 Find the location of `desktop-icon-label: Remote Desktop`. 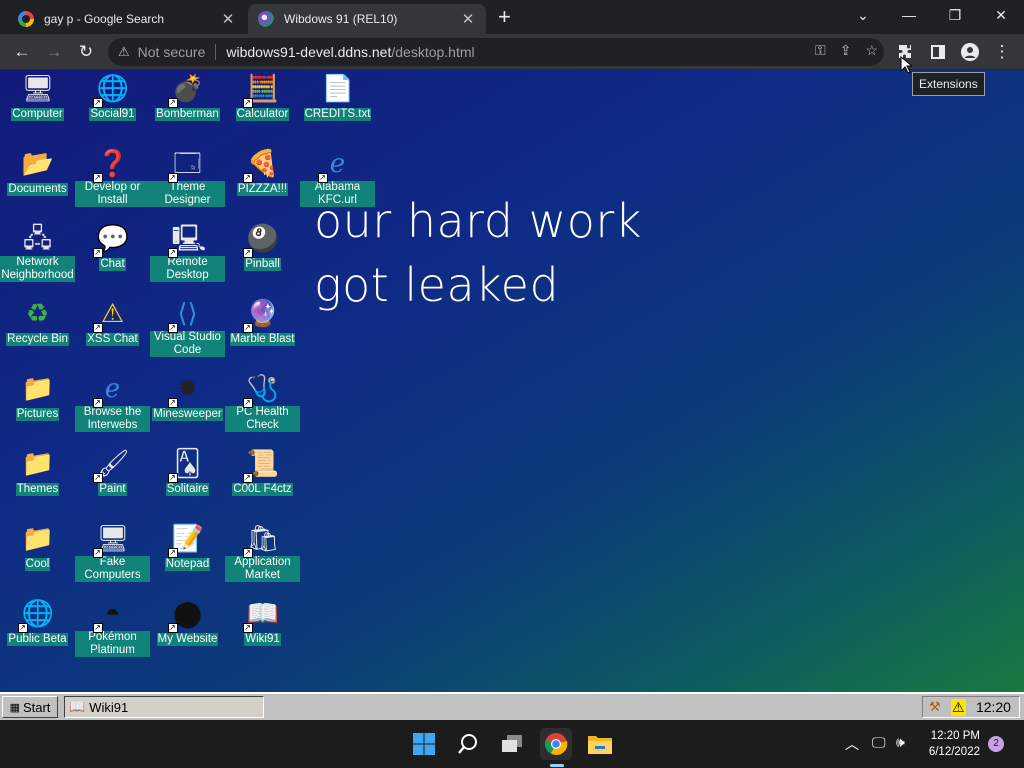

desktop-icon-label: Remote Desktop is located at coordinates (187, 269).